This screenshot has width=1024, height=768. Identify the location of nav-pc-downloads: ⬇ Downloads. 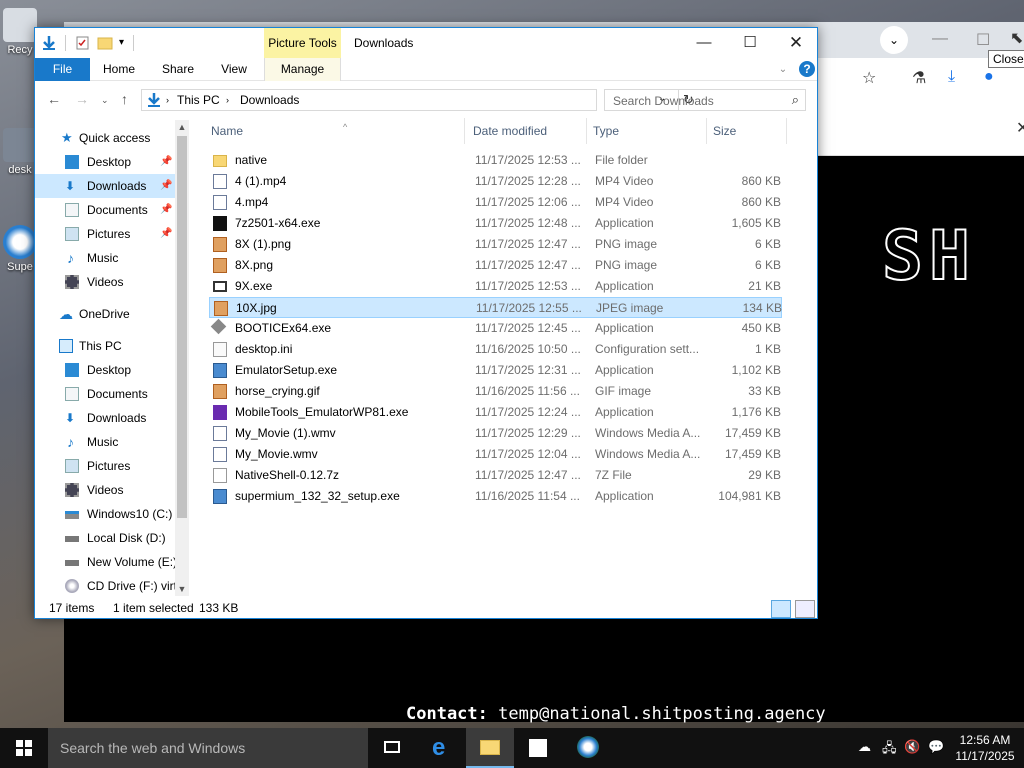
(105, 418).